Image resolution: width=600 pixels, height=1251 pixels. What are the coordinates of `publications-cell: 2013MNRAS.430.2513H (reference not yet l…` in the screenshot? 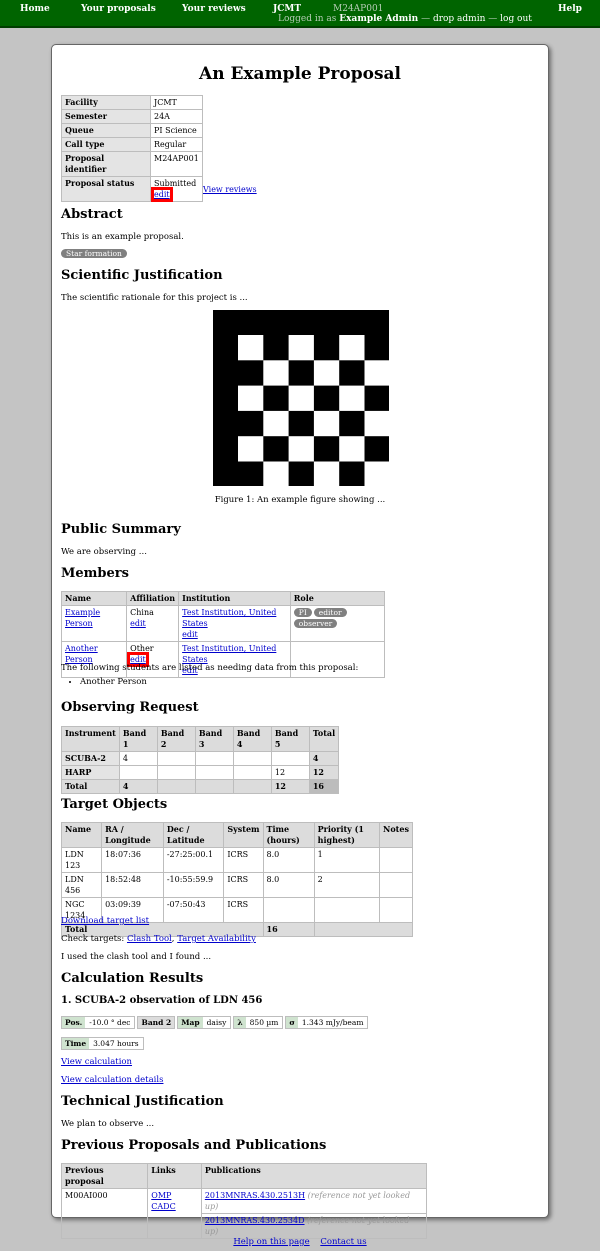 It's located at (314, 1213).